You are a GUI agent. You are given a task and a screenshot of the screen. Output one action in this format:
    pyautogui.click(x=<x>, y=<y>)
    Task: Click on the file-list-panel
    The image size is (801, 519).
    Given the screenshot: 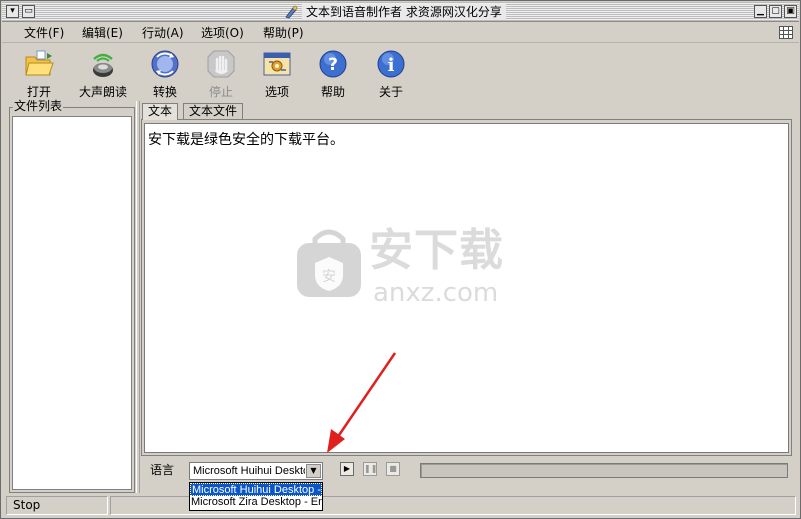 What is the action you would take?
    pyautogui.click(x=72, y=300)
    